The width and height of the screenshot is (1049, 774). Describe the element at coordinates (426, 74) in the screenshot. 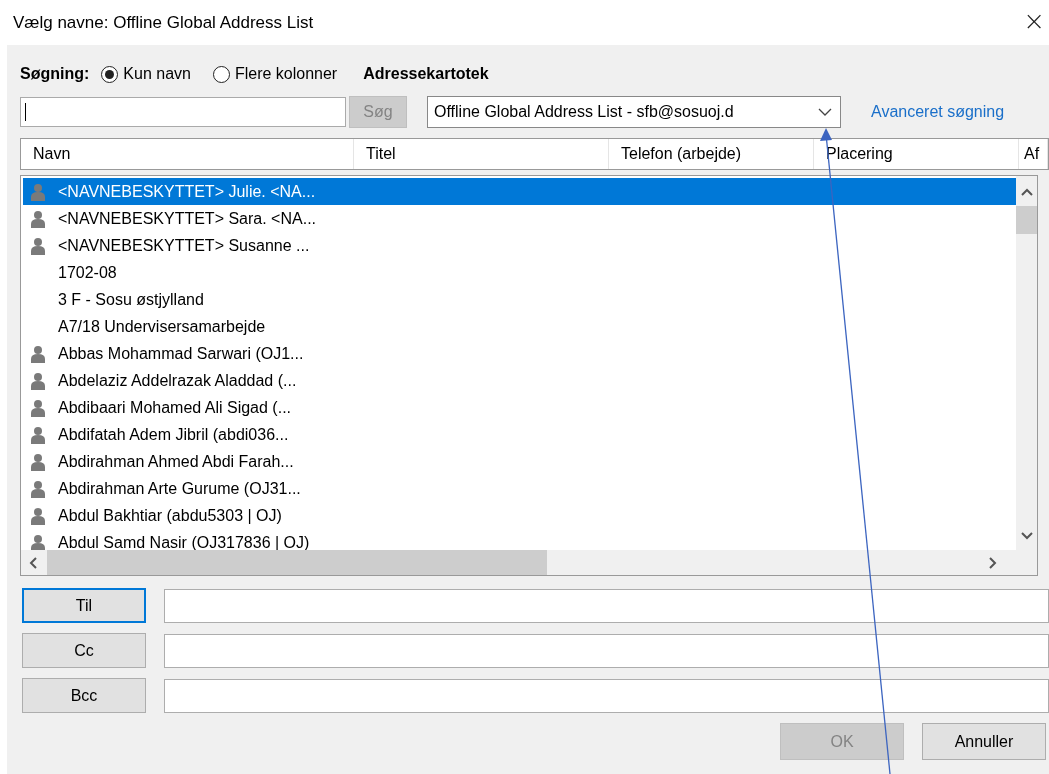

I see `address-book-label: Adressekartotek` at that location.